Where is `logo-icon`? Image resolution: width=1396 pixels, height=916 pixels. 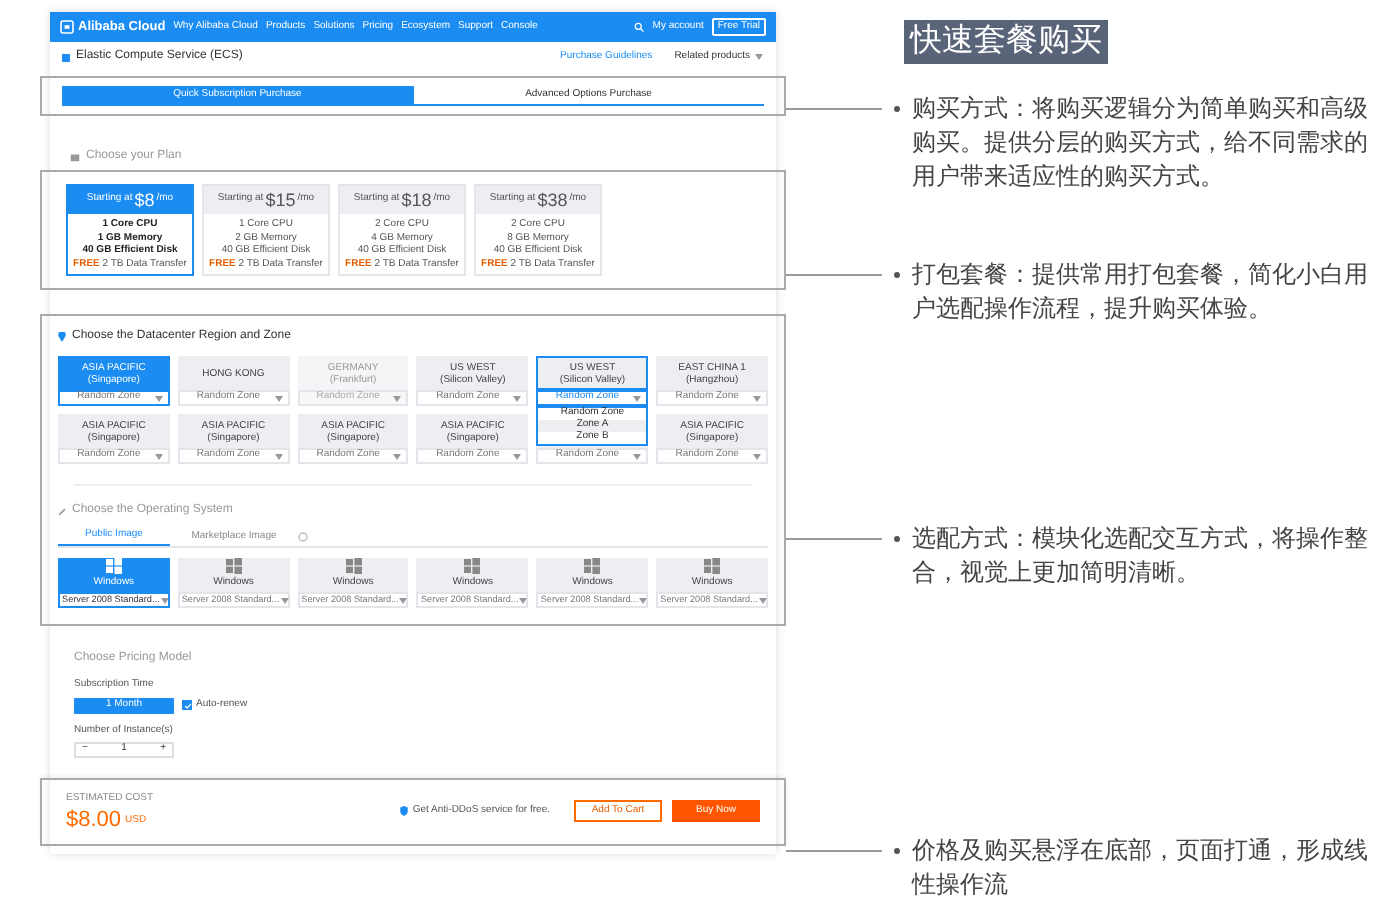 logo-icon is located at coordinates (67, 27).